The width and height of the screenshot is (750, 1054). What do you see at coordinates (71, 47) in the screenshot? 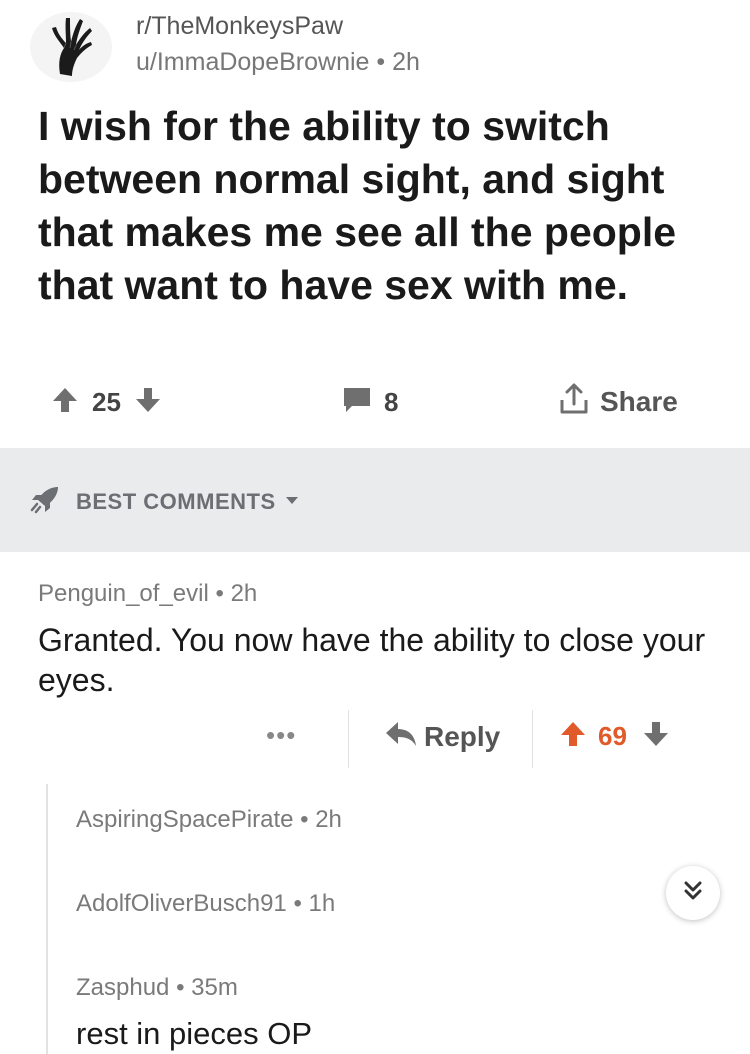
I see `monkey-paw-icon` at bounding box center [71, 47].